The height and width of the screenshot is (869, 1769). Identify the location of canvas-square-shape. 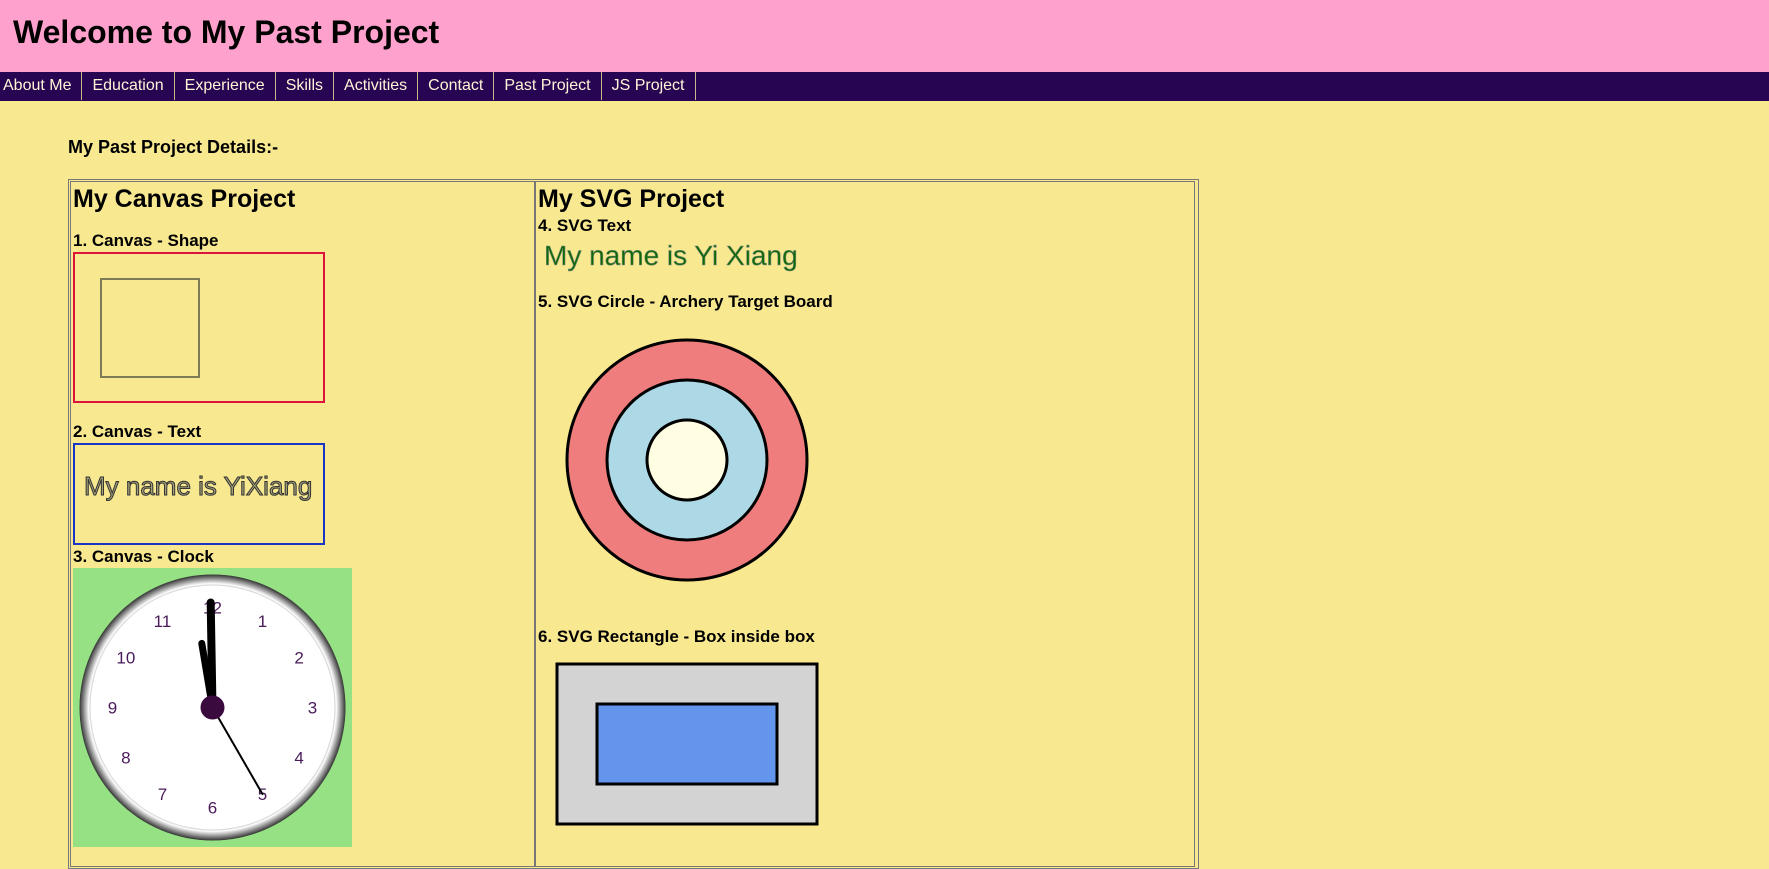
(150, 328).